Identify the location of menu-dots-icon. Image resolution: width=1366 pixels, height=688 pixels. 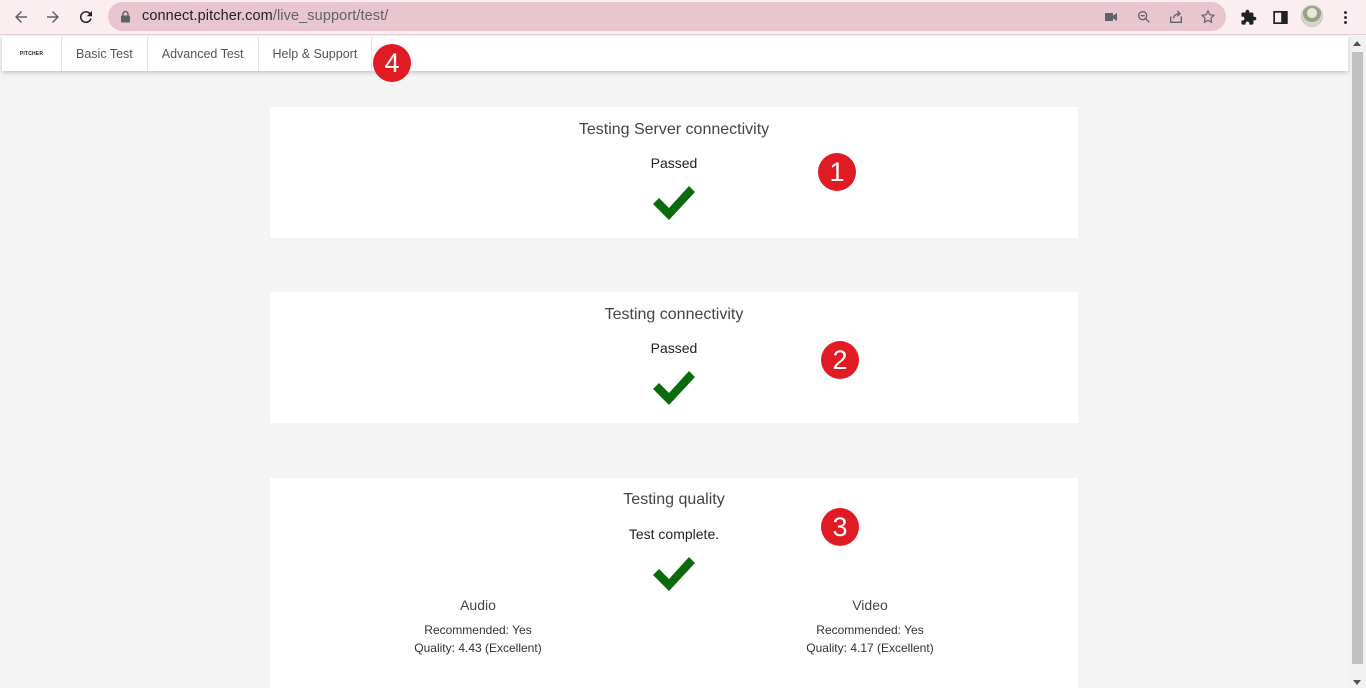
(1345, 17).